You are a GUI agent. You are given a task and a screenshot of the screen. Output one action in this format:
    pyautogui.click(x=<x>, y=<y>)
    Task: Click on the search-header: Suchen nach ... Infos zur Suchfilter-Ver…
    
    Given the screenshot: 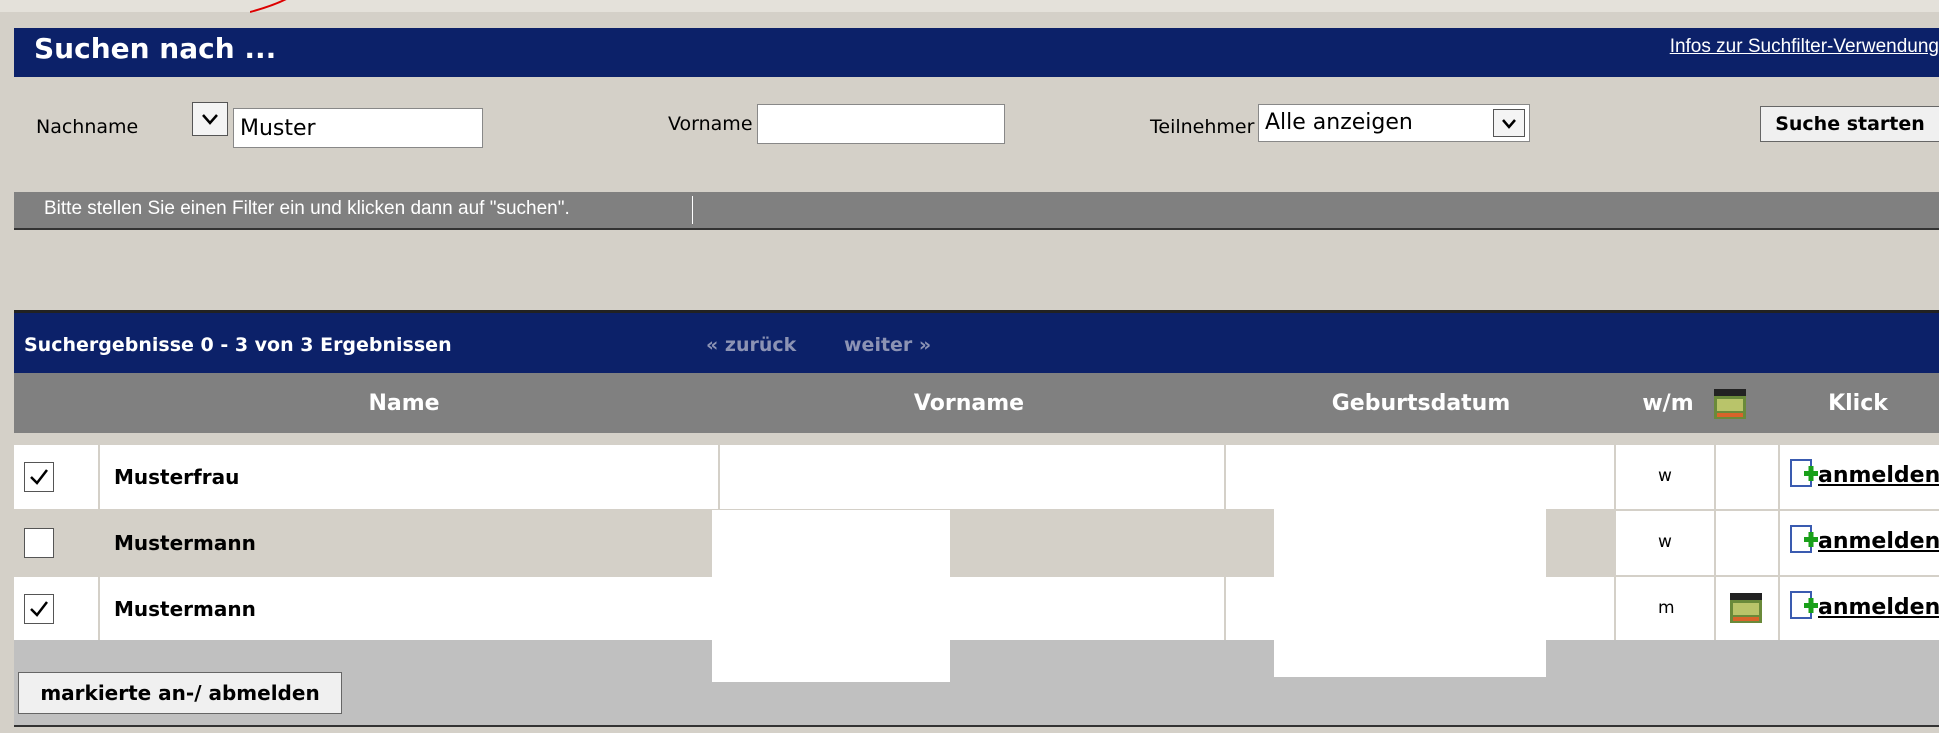 What is the action you would take?
    pyautogui.click(x=976, y=52)
    